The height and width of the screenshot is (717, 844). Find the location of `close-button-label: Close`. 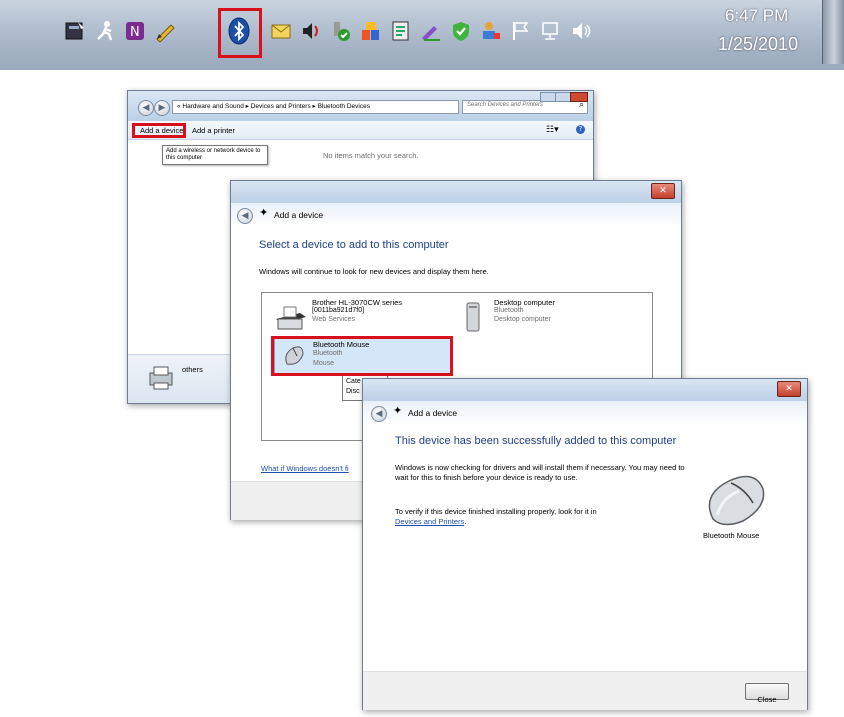

close-button-label: Close is located at coordinates (767, 699).